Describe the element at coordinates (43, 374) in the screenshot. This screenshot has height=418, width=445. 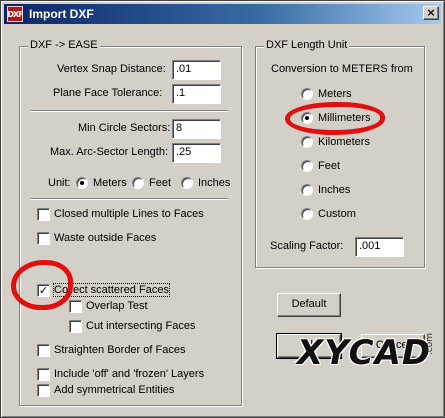
I see `include-off-frozen-checkbox` at that location.